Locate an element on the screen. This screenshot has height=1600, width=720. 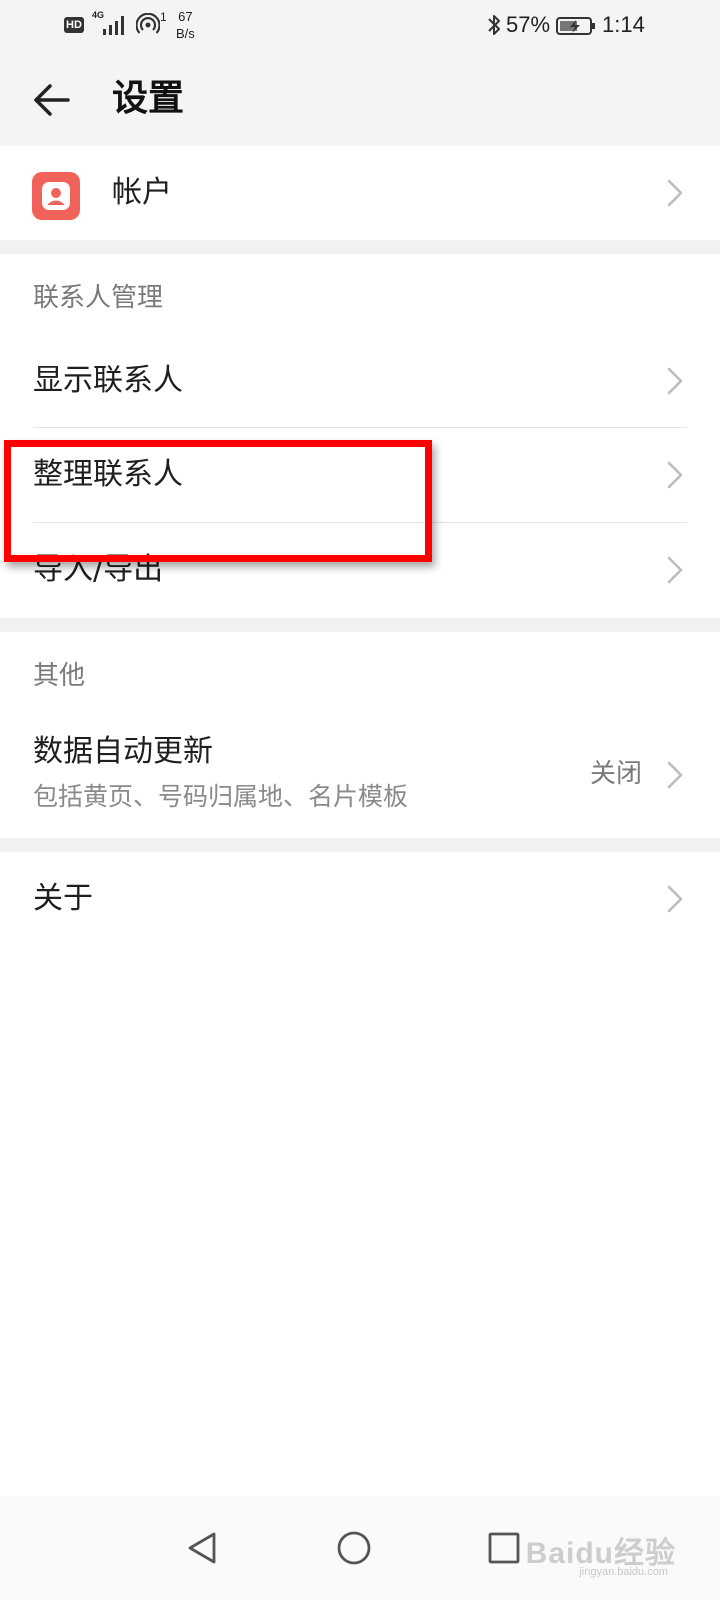
account-card: 帐户 is located at coordinates (360, 193).